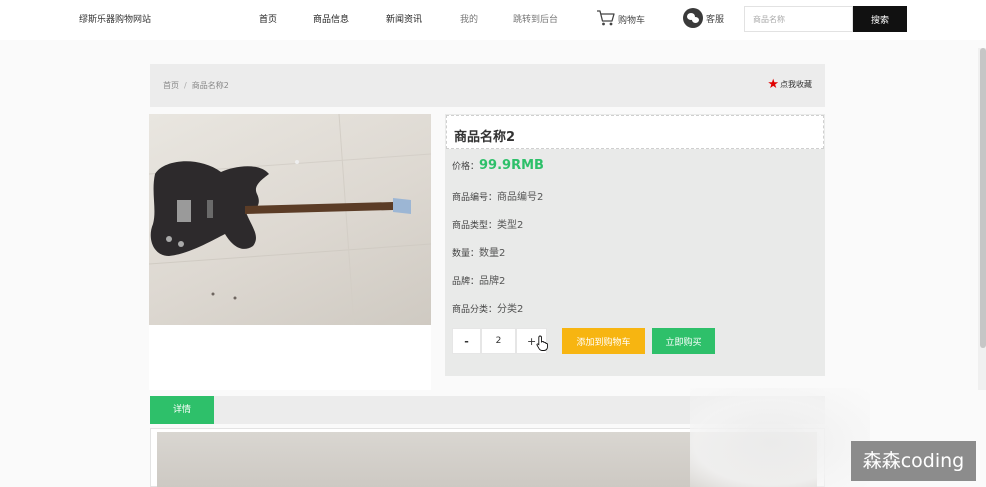 The height and width of the screenshot is (487, 986). What do you see at coordinates (632, 21) in the screenshot?
I see `nav-cart-label: 购物车` at bounding box center [632, 21].